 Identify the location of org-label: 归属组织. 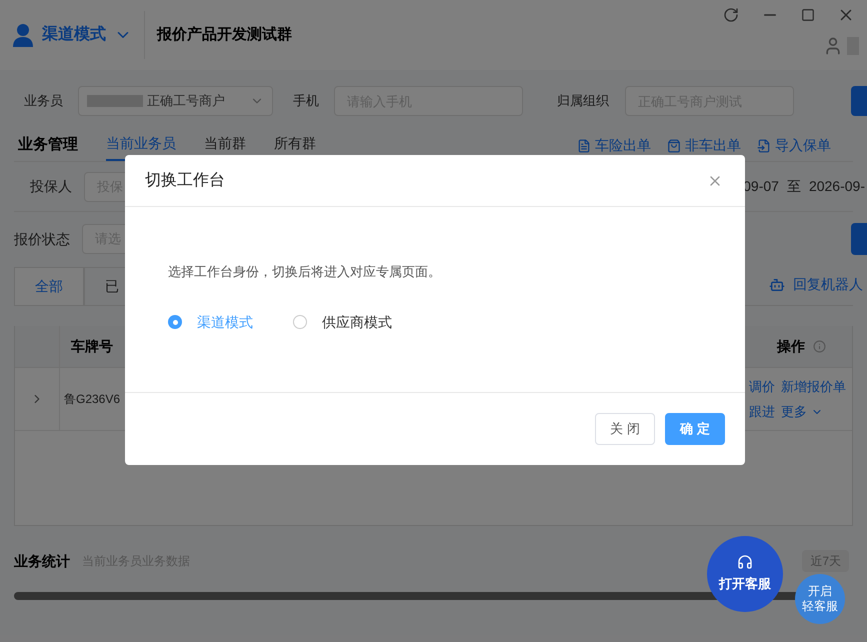
(583, 101).